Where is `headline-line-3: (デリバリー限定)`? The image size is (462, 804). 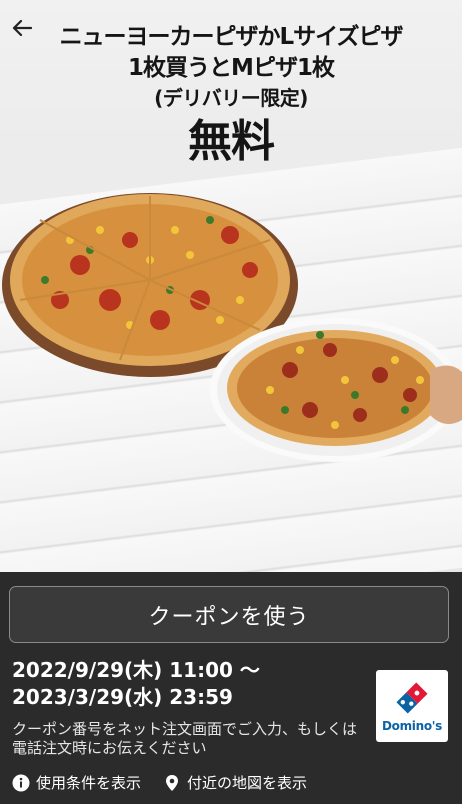 headline-line-3: (デリバリー限定) is located at coordinates (231, 98).